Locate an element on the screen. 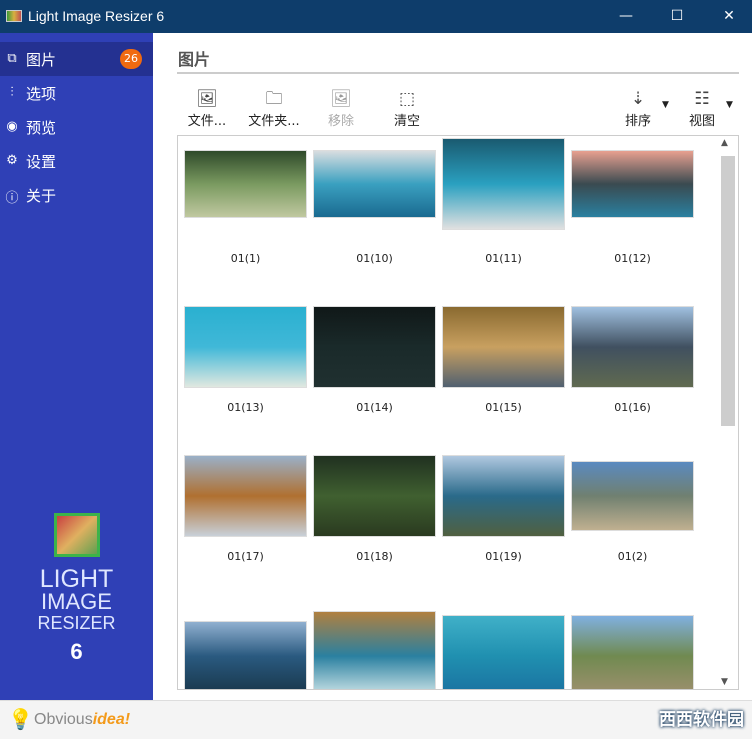  obviousidea-link: Obviousidea! is located at coordinates (82, 720).